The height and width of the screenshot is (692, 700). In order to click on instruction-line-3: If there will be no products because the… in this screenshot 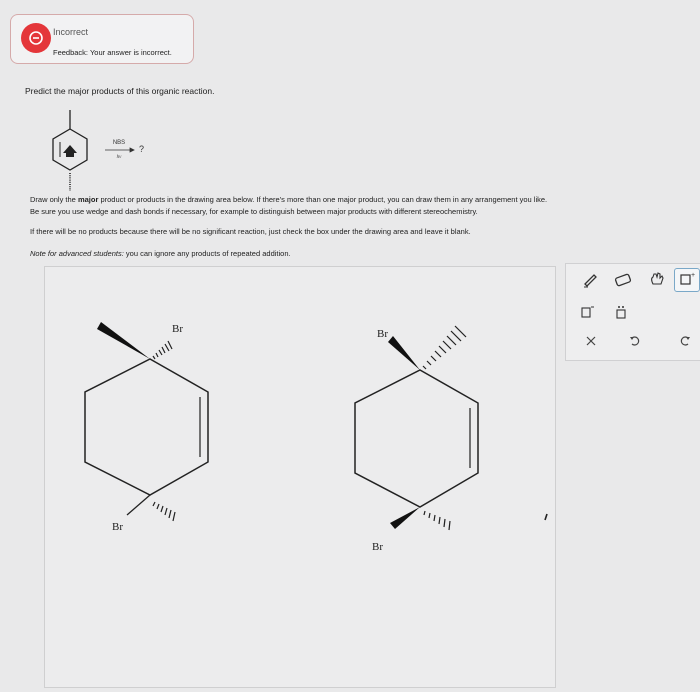, I will do `click(250, 231)`.